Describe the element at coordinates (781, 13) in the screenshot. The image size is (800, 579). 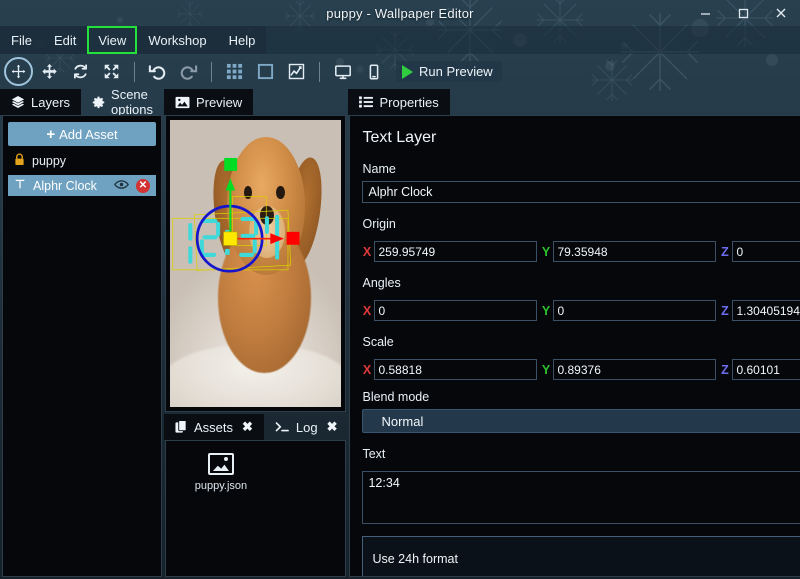
I see `close-button` at that location.